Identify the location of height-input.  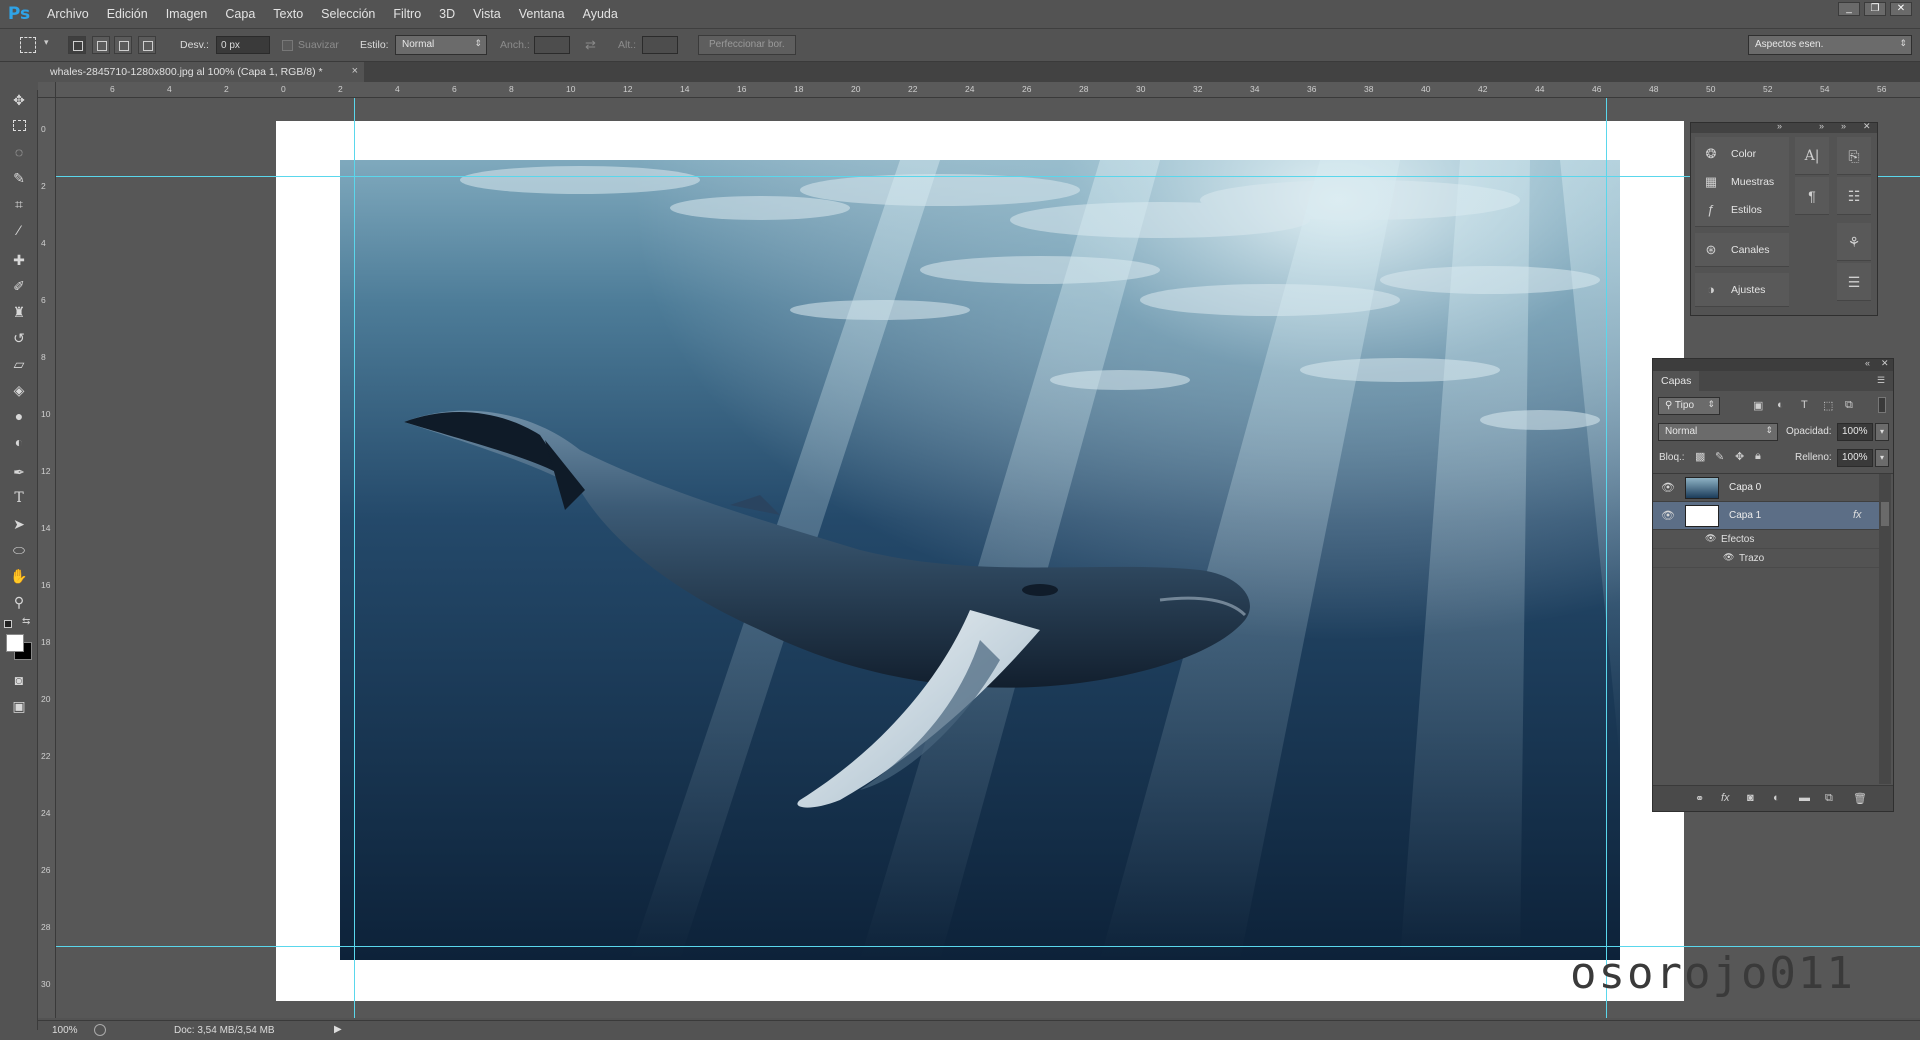
(660, 45).